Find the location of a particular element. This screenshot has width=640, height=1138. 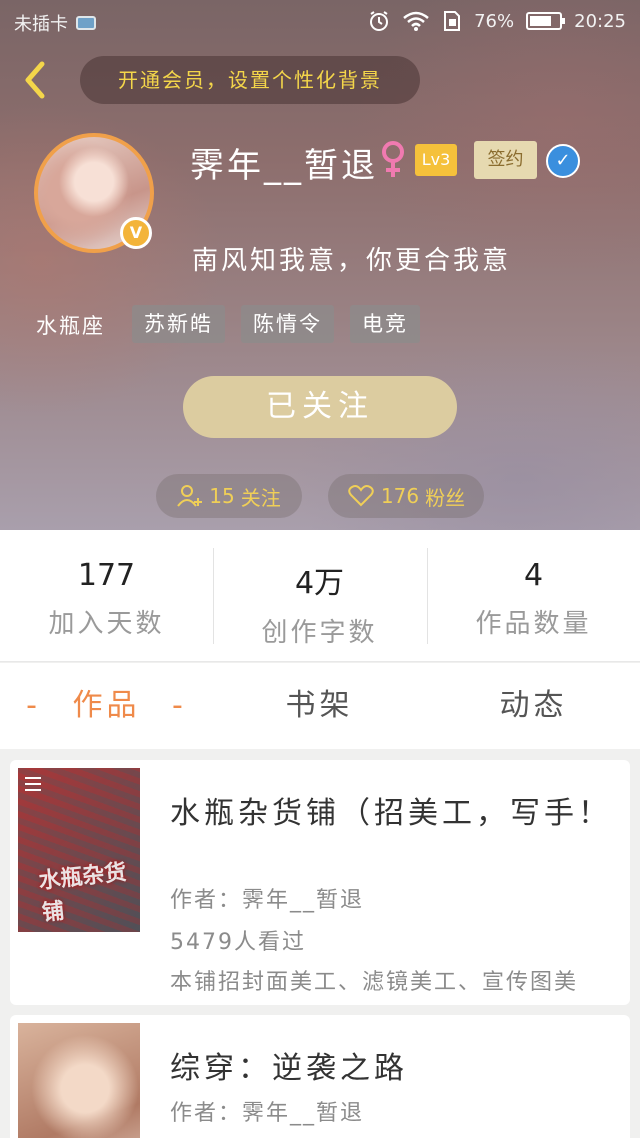

stat-label: 加入天数 is located at coordinates (106, 624).